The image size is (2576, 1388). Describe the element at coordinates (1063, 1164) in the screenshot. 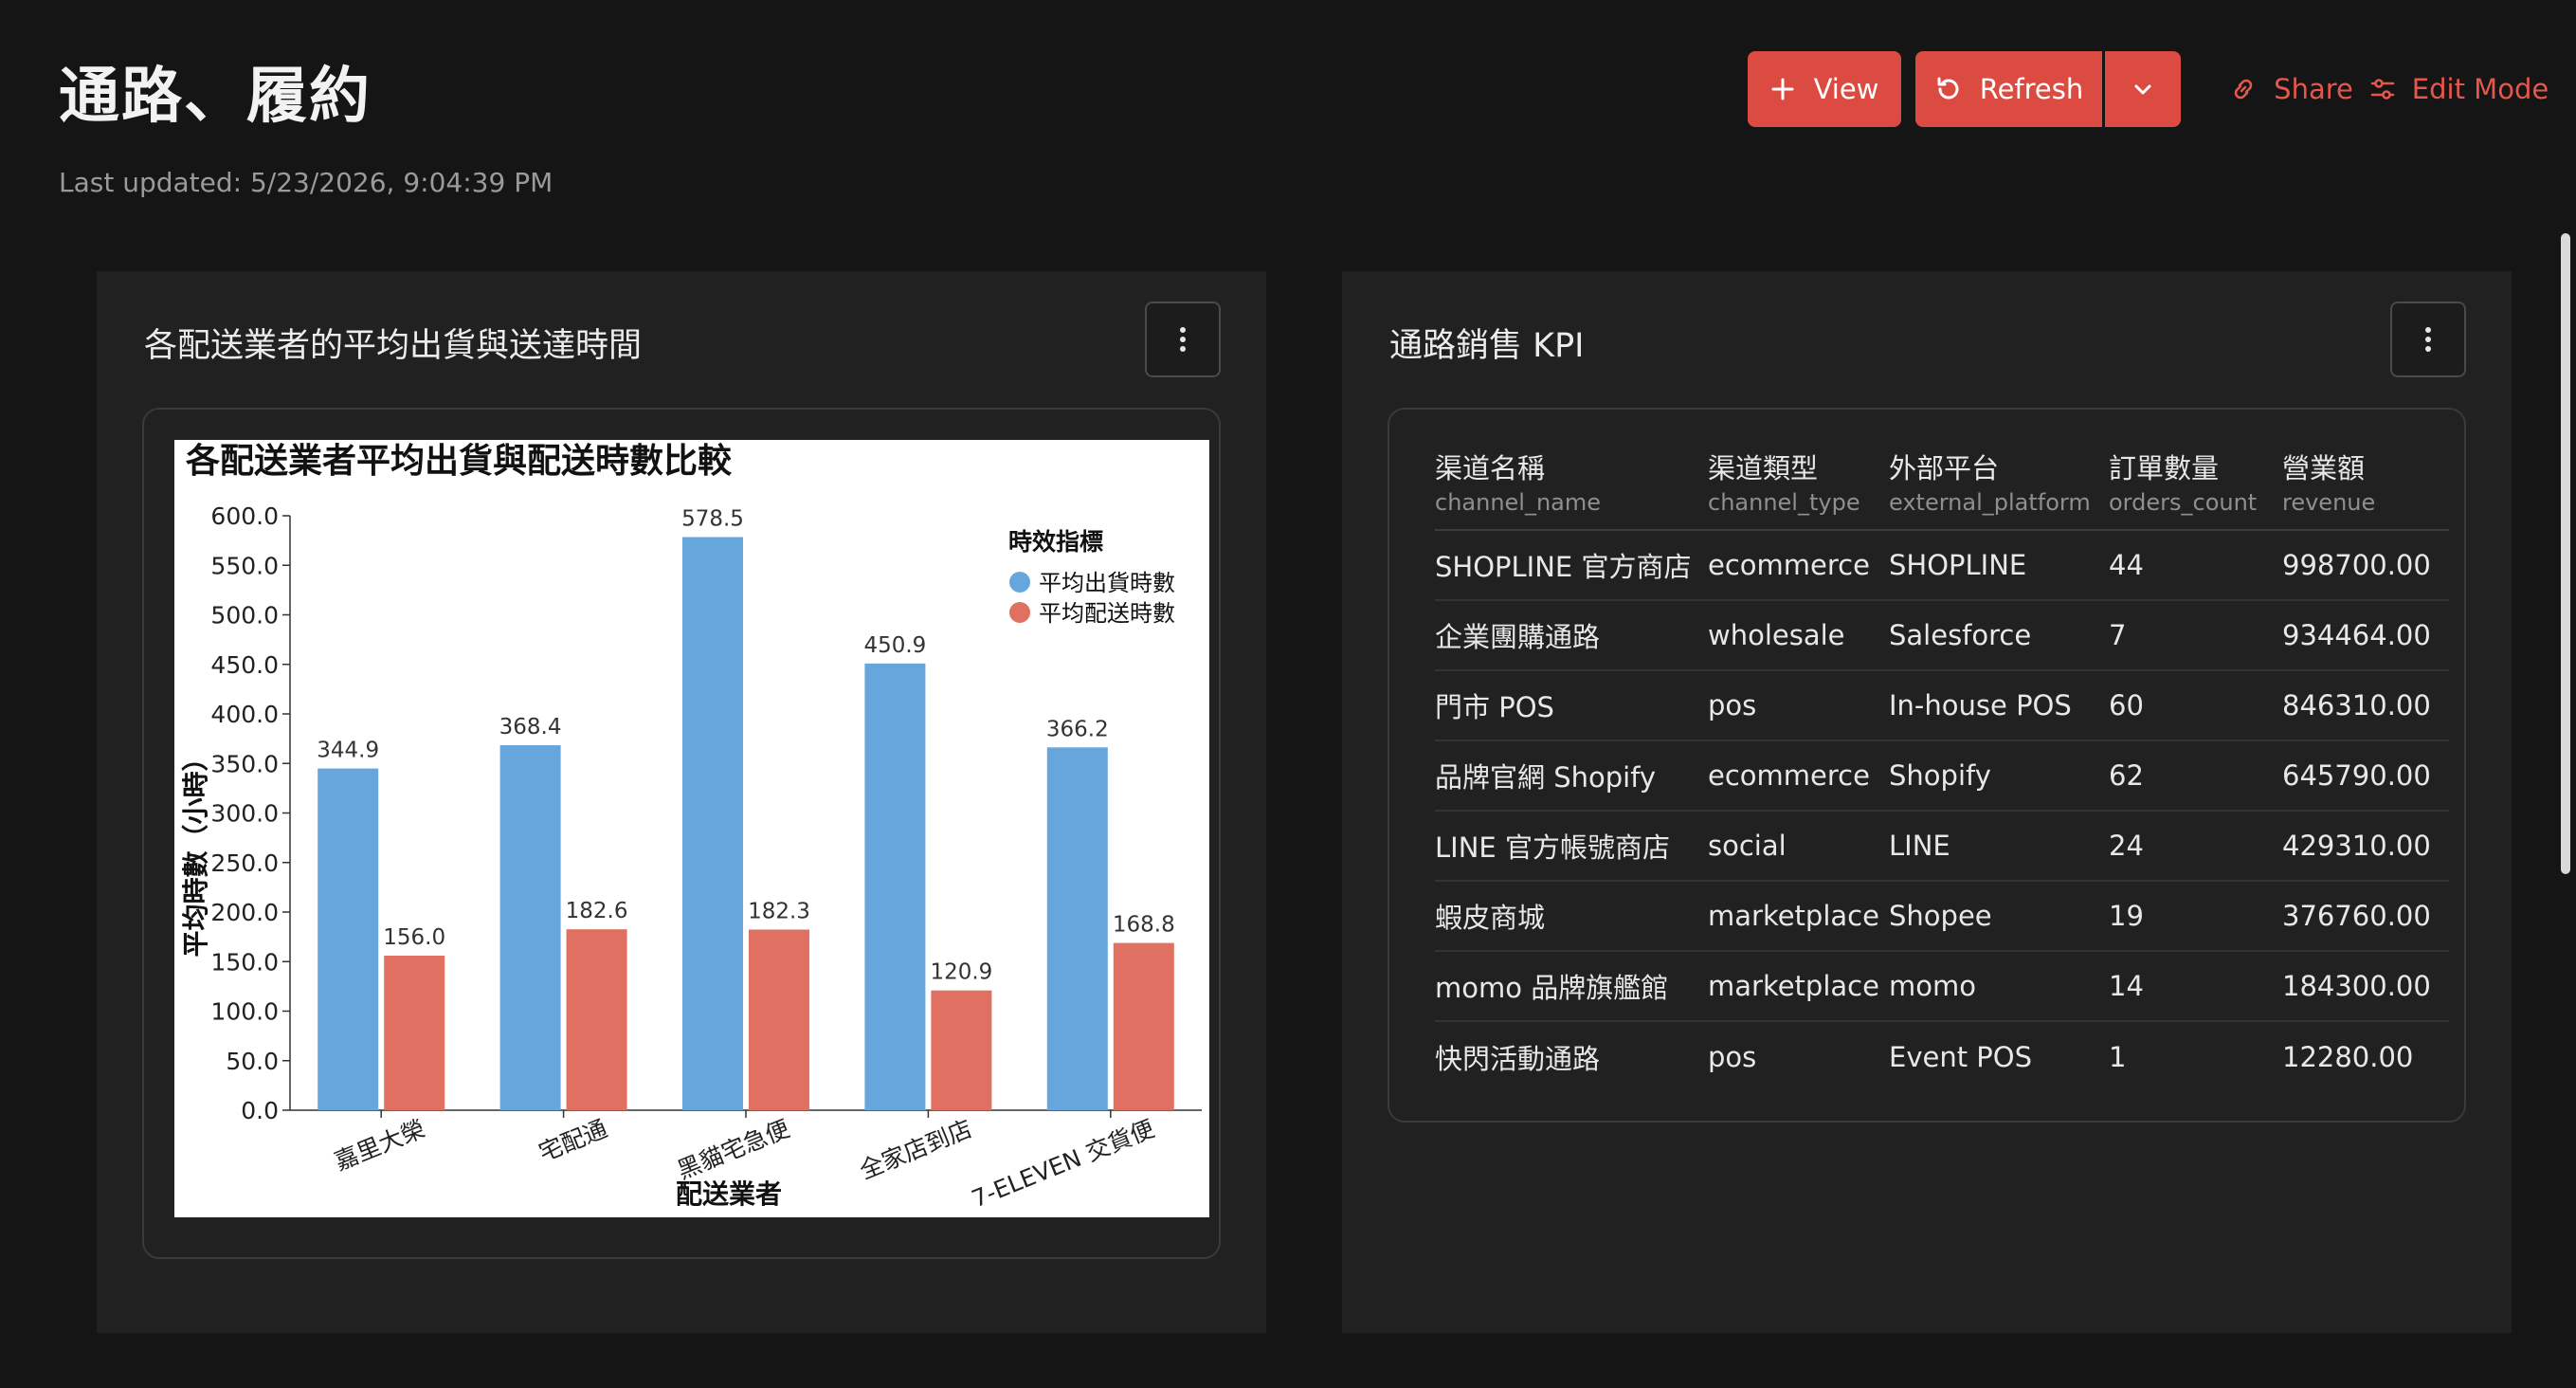

I see `x-tick-label: 7-ELEVEN 交貨便` at that location.